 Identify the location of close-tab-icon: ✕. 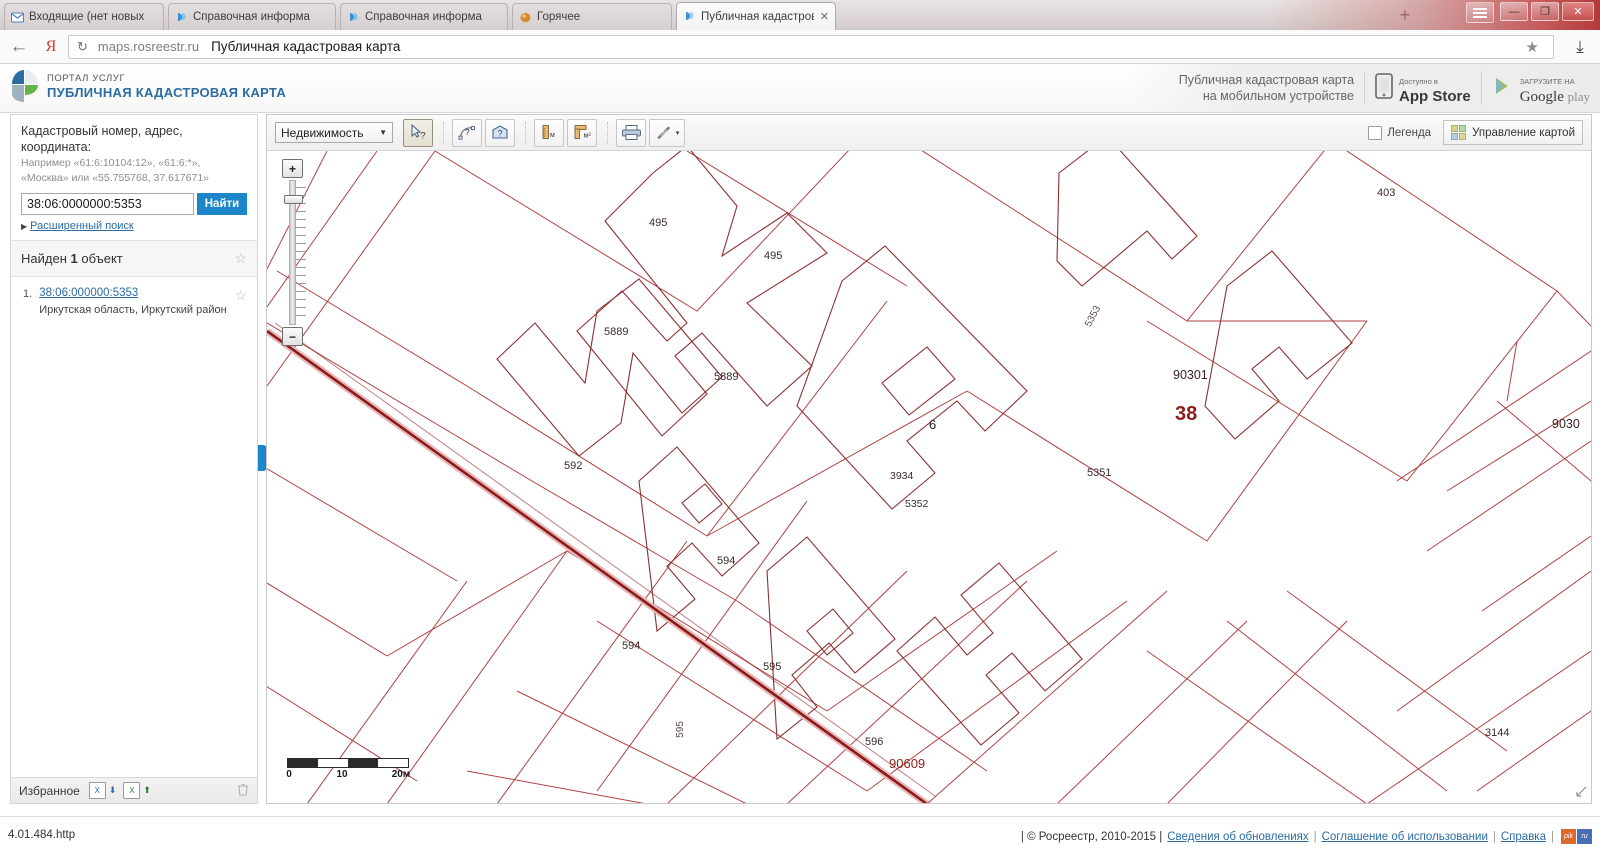
(824, 16).